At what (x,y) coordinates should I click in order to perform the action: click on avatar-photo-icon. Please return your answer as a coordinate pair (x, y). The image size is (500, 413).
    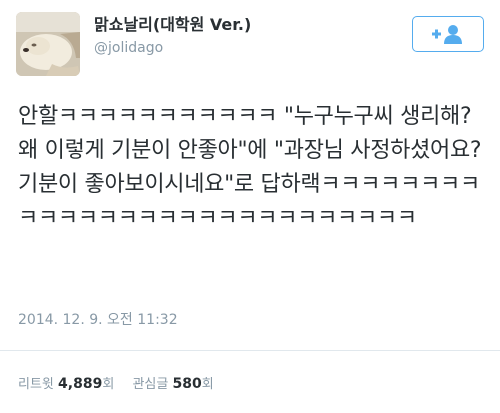
    Looking at the image, I should click on (48, 44).